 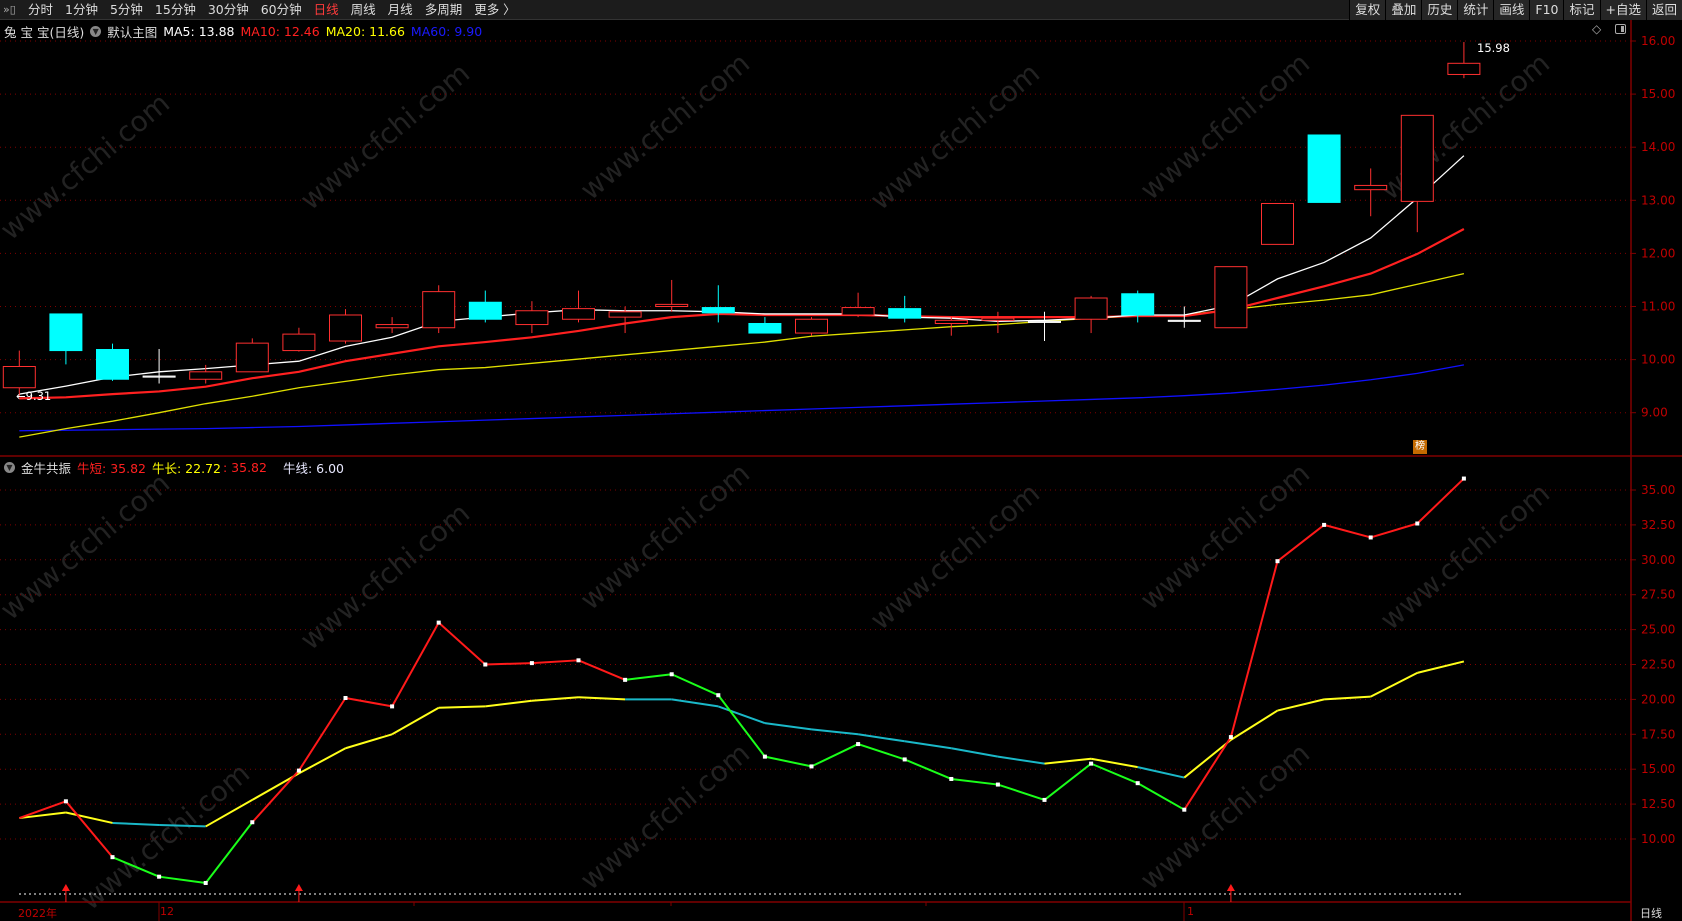 What do you see at coordinates (1658, 804) in the screenshot?
I see `indicator-axis-label: 12.50` at bounding box center [1658, 804].